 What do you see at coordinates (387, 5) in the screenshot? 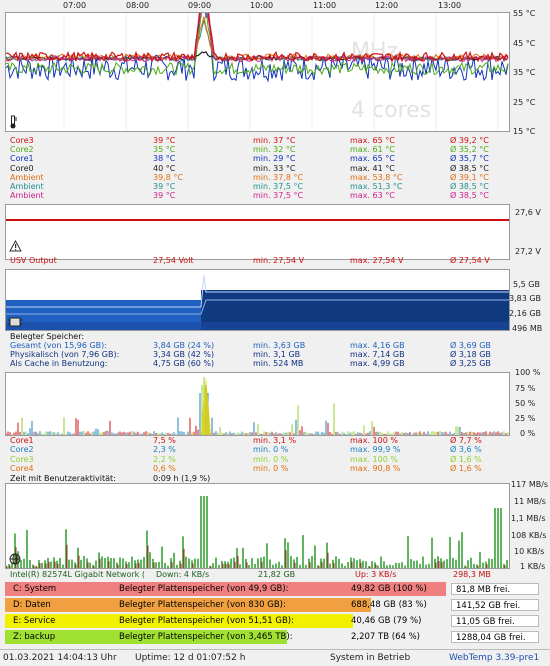
I see `time-label: 12:00` at bounding box center [387, 5].